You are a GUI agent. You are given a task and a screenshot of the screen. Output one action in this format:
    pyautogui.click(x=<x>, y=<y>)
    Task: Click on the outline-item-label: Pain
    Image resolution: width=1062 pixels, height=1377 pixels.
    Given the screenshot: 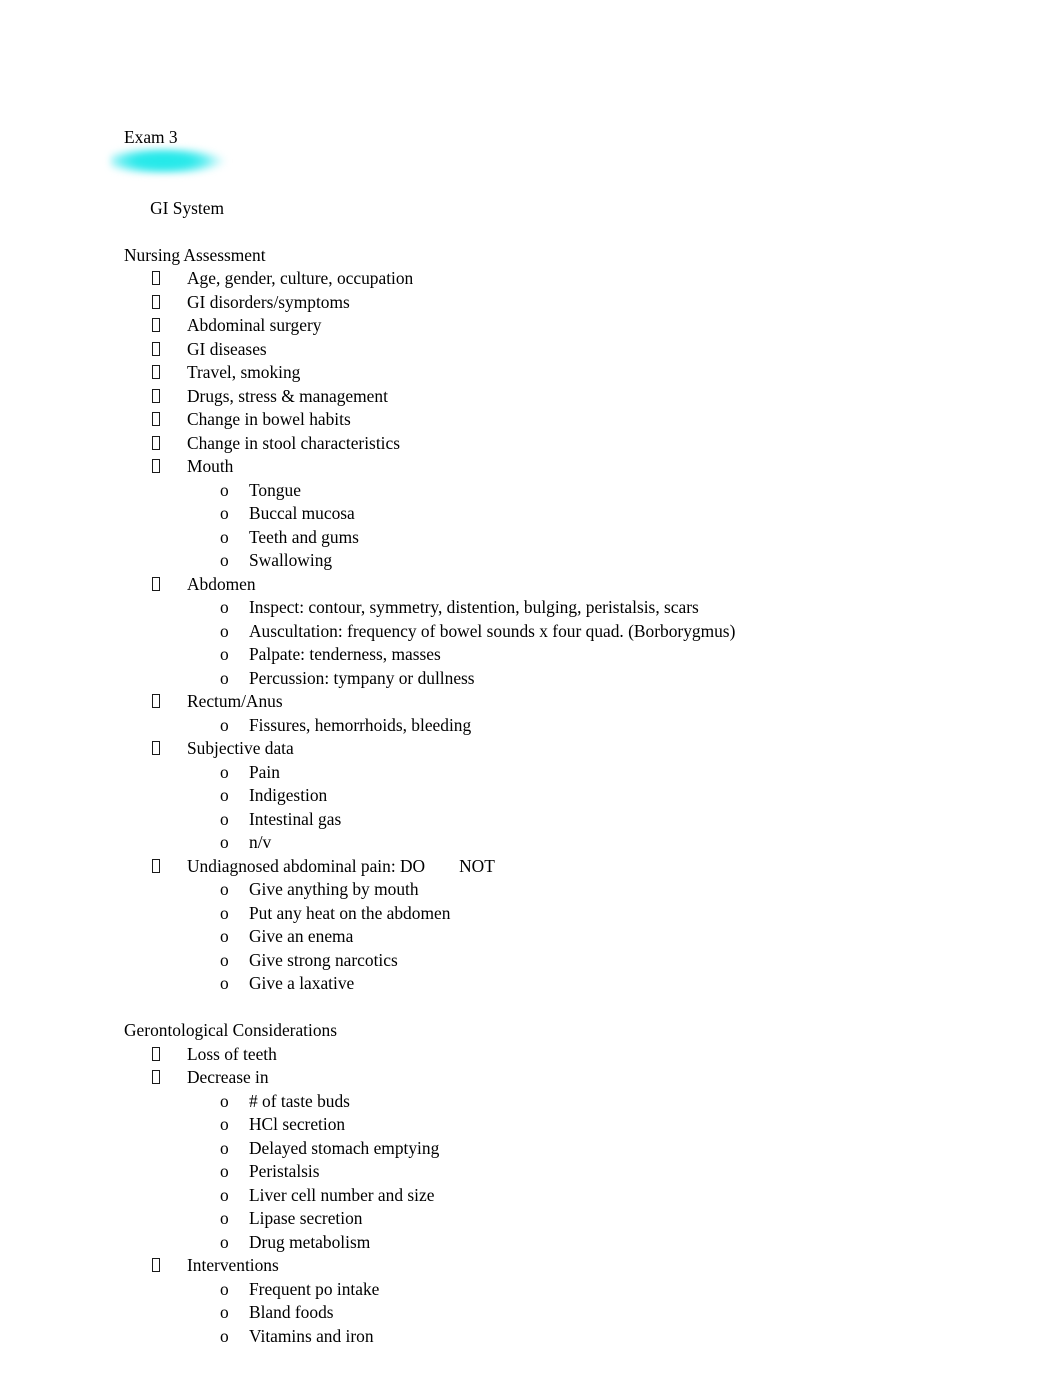 What is the action you would take?
    pyautogui.click(x=264, y=771)
    